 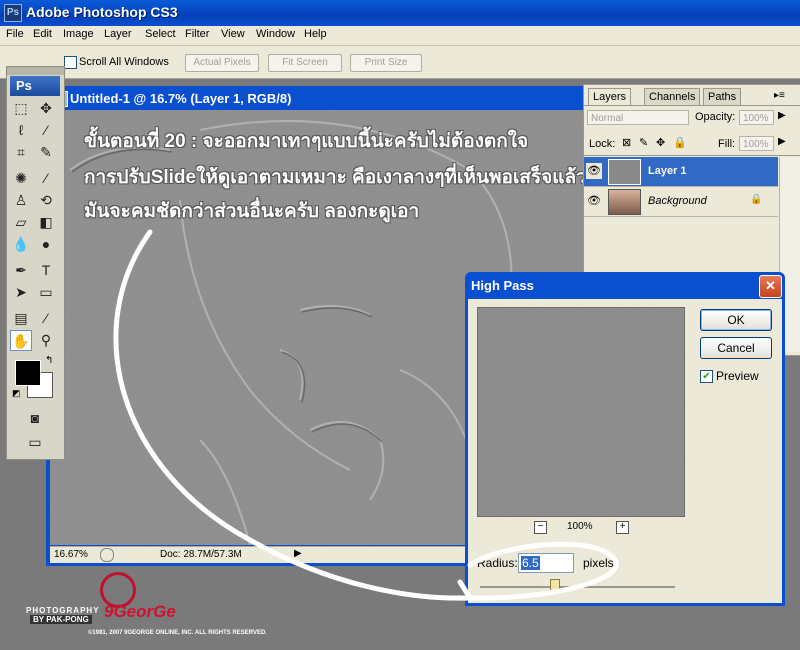 I want to click on watermark-brand: 9GeorGe, so click(x=140, y=611).